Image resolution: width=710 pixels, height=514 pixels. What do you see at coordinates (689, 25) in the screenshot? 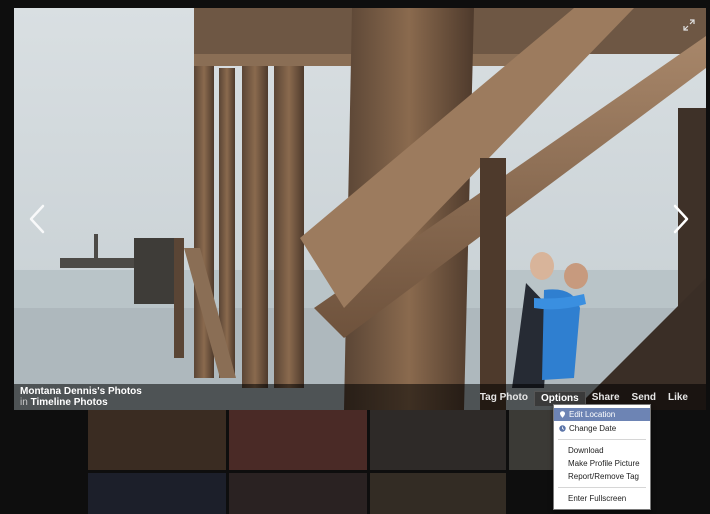
I see `expand-icon` at bounding box center [689, 25].